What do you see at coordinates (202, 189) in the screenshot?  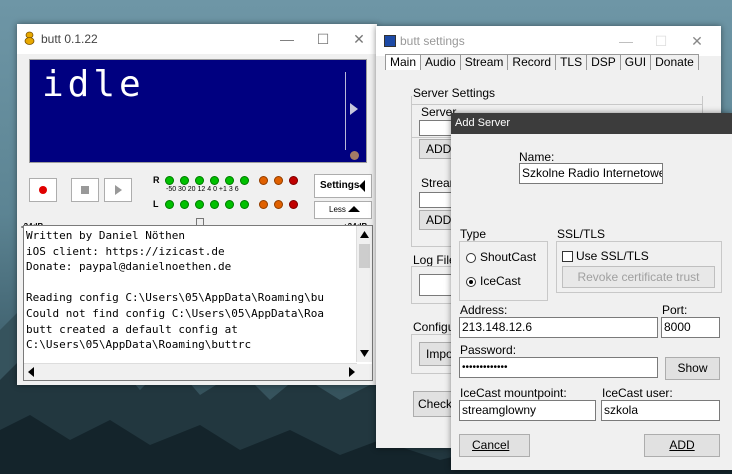 I see `vu-scale: -50 30 20 12 4 0 +1 3 6` at bounding box center [202, 189].